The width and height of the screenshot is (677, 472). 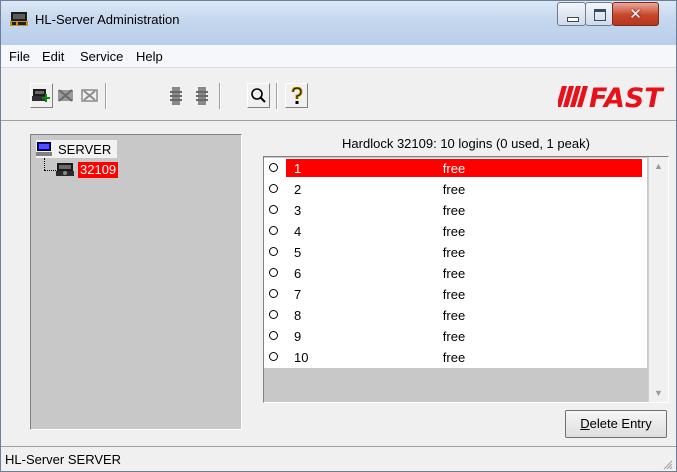 I want to click on login-row: 4 free, so click(x=455, y=231).